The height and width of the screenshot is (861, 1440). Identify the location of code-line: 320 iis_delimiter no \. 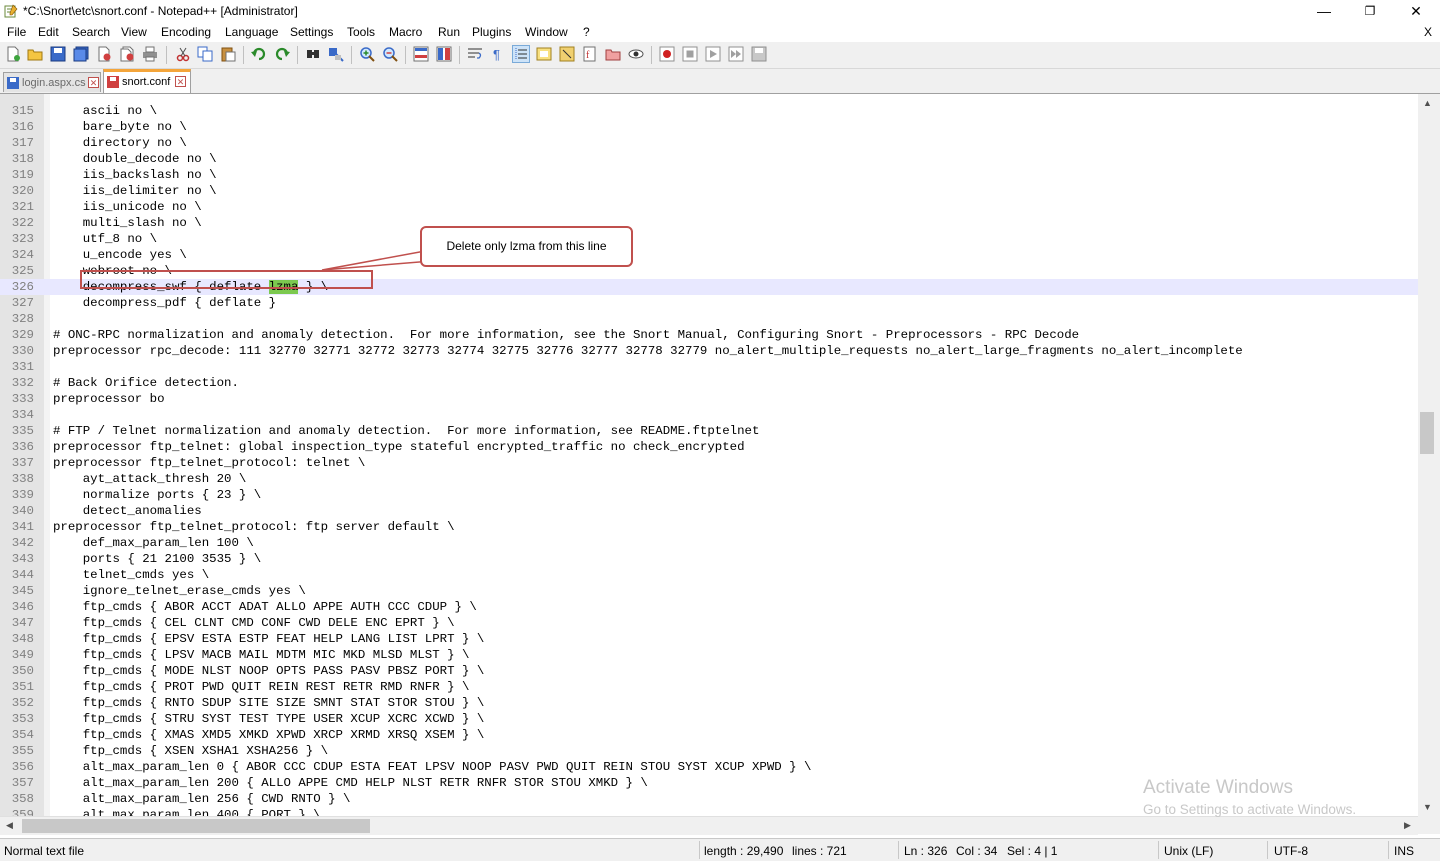
(709, 191).